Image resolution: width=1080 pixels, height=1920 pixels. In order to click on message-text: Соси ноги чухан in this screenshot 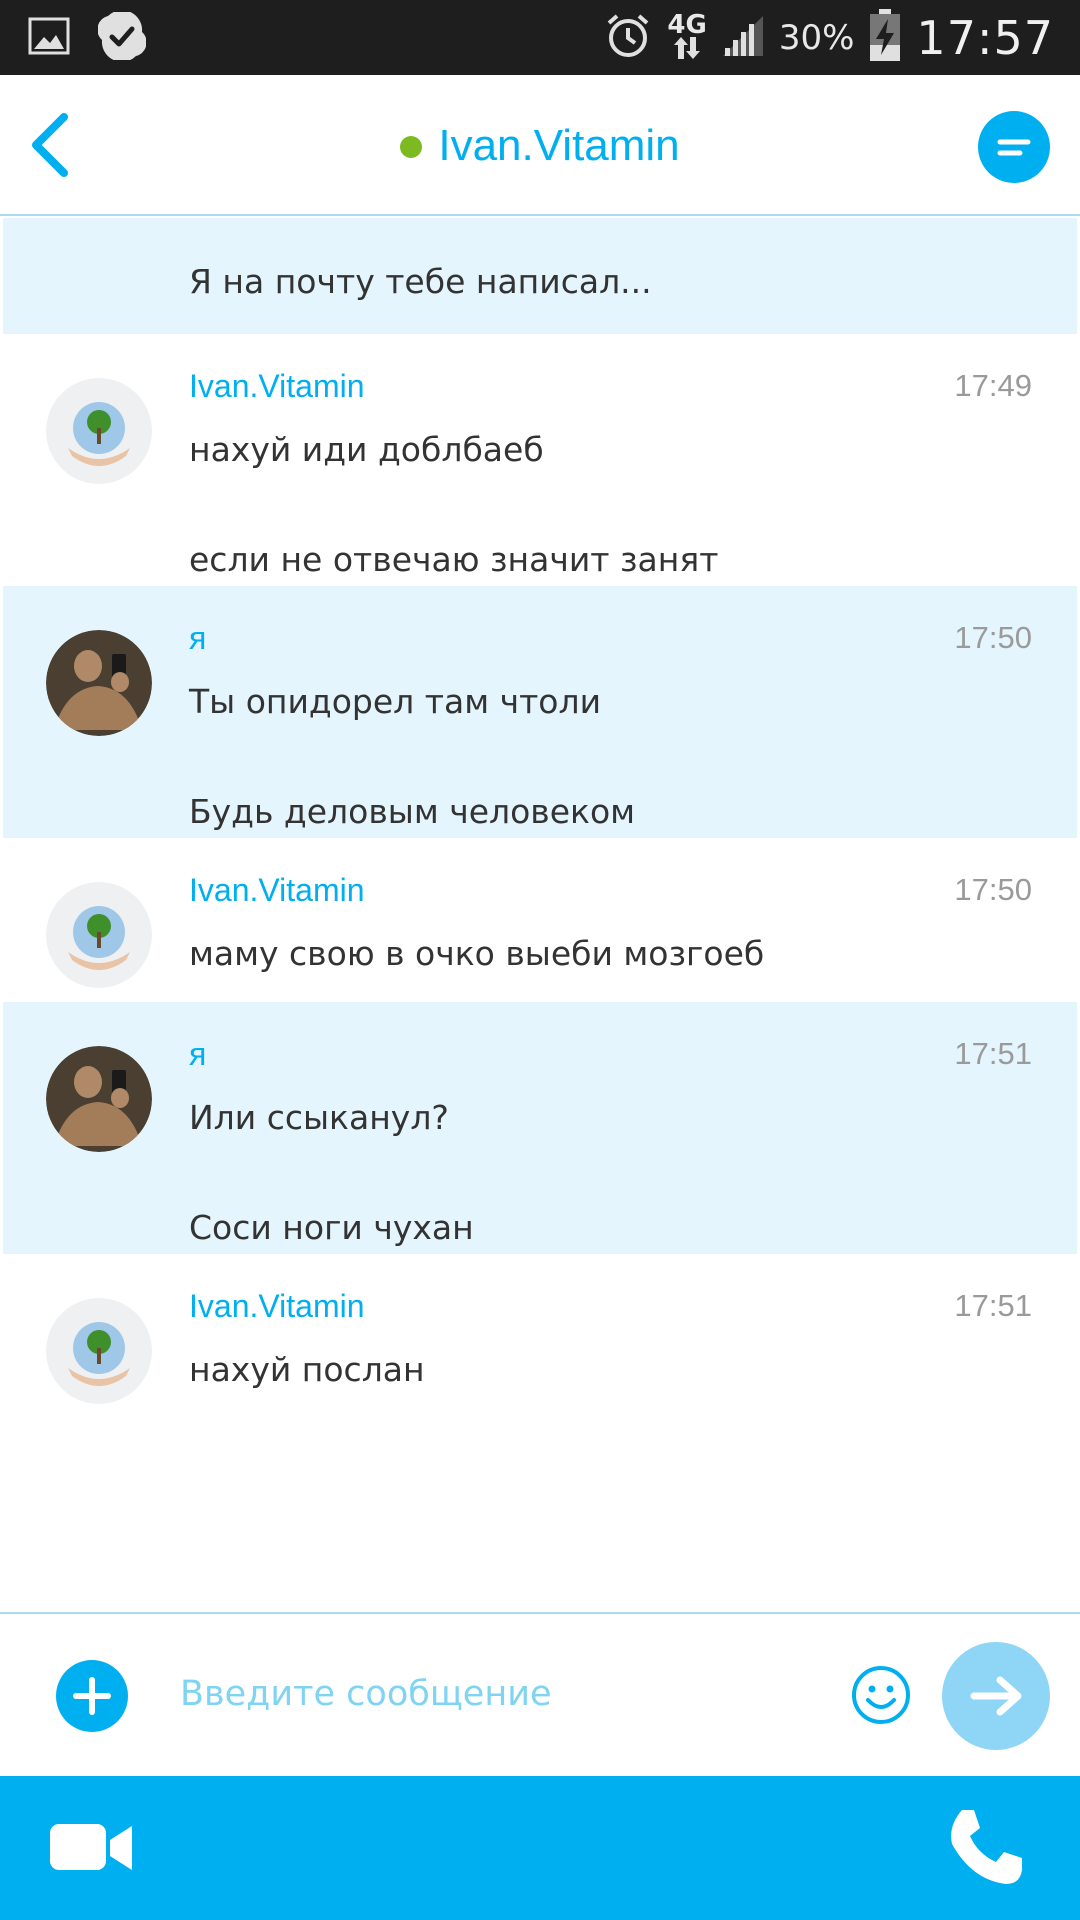, I will do `click(331, 1227)`.